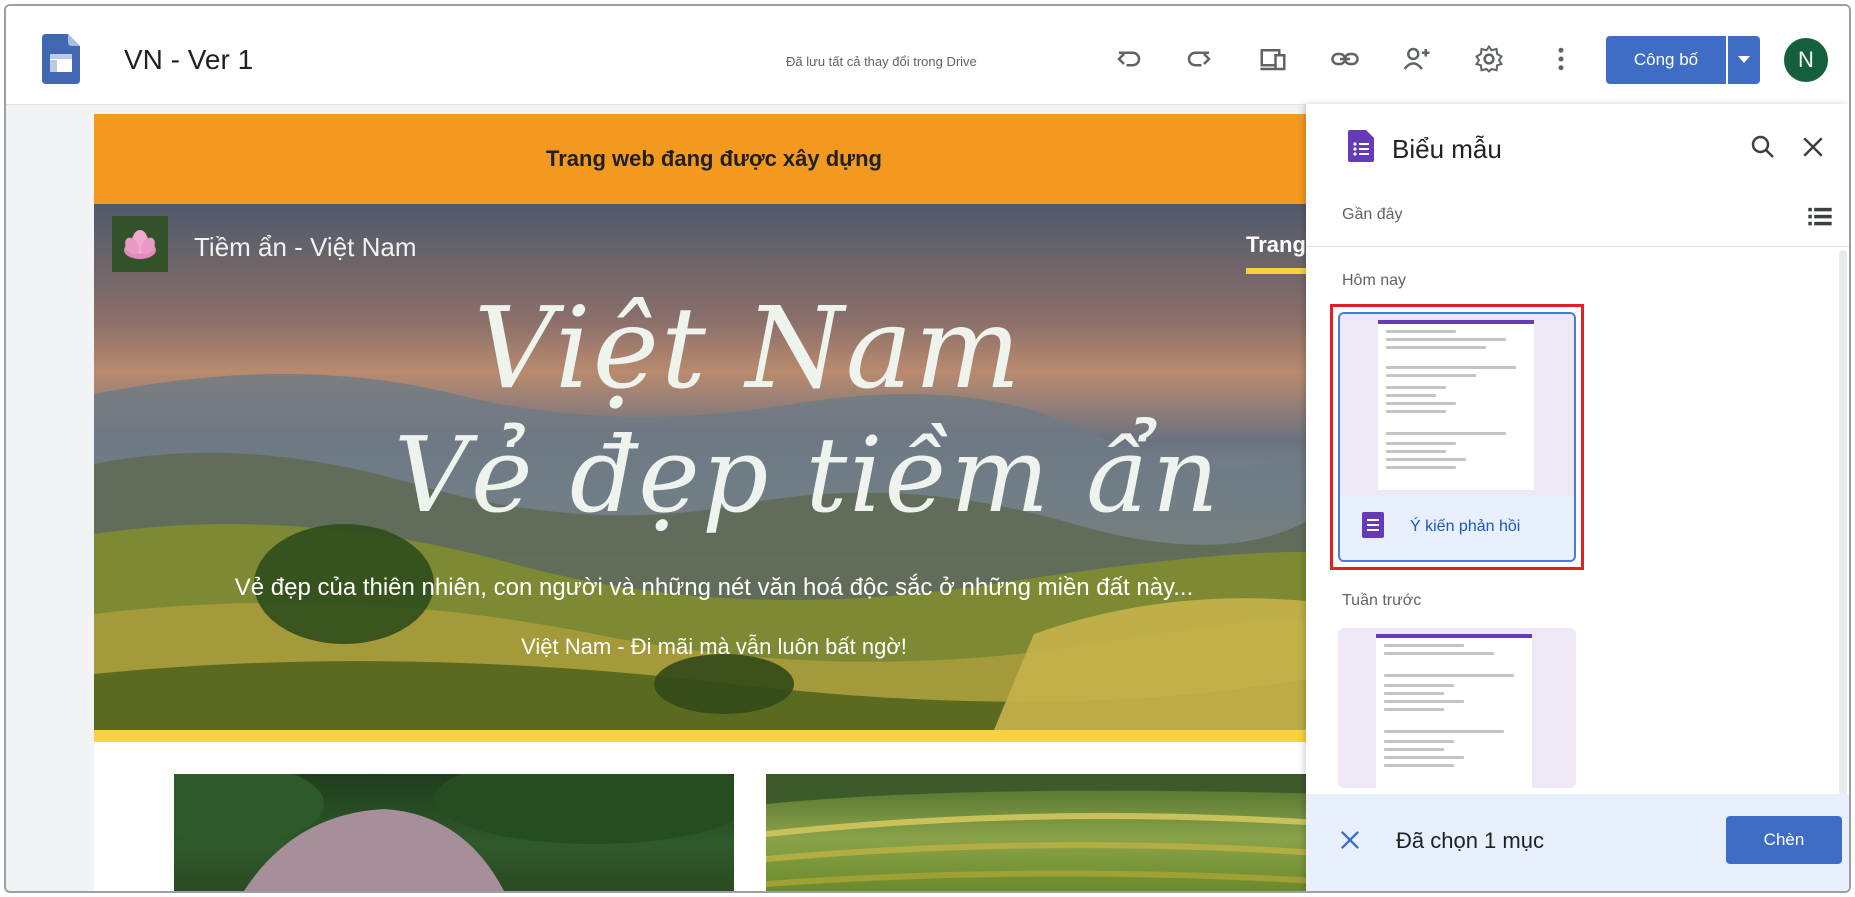  I want to click on recent-label: Gần đây, so click(1372, 214).